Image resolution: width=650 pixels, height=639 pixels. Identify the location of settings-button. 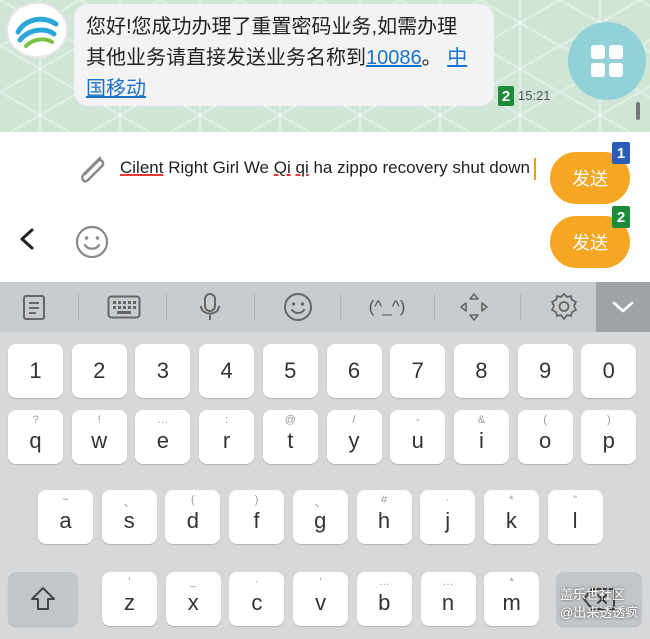
(564, 307).